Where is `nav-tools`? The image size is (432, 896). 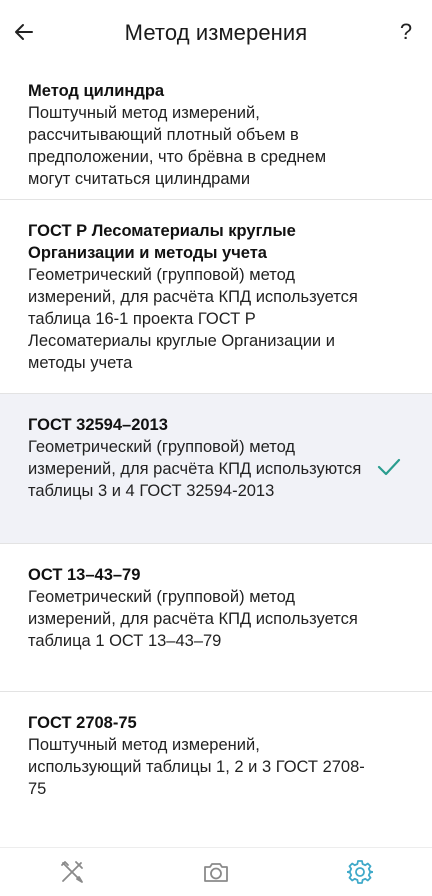
nav-tools is located at coordinates (72, 872).